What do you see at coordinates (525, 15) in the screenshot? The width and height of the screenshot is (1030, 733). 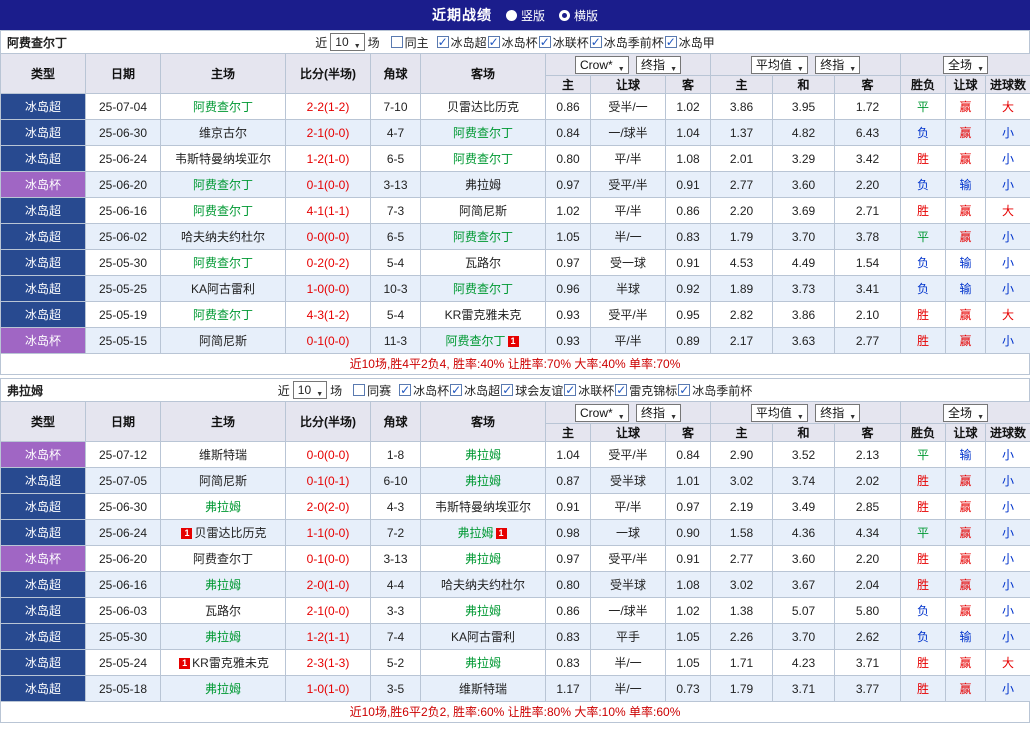 I see `radio-vertical: 竖版` at bounding box center [525, 15].